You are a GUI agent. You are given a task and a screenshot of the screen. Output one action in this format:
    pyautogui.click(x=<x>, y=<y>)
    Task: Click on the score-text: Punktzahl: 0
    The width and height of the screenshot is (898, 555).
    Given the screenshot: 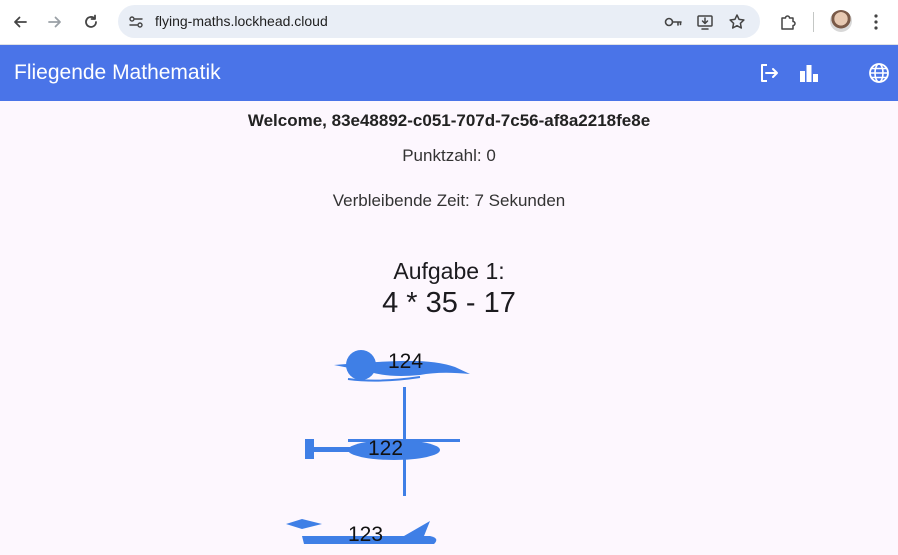 What is the action you would take?
    pyautogui.click(x=449, y=155)
    